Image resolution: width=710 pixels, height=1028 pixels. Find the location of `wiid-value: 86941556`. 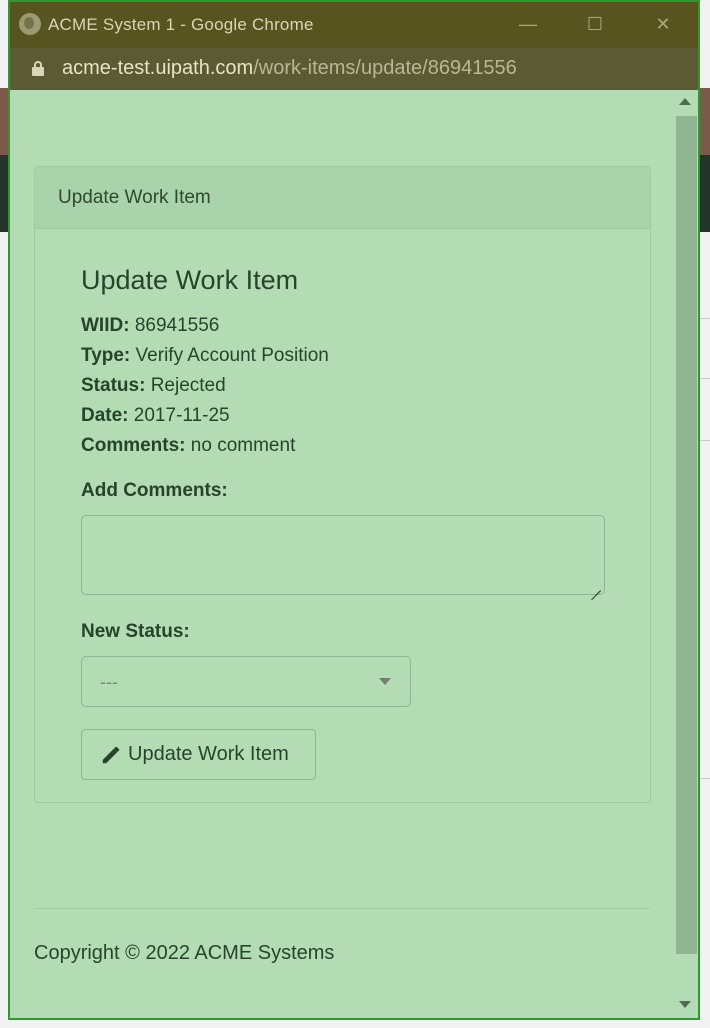

wiid-value: 86941556 is located at coordinates (177, 325).